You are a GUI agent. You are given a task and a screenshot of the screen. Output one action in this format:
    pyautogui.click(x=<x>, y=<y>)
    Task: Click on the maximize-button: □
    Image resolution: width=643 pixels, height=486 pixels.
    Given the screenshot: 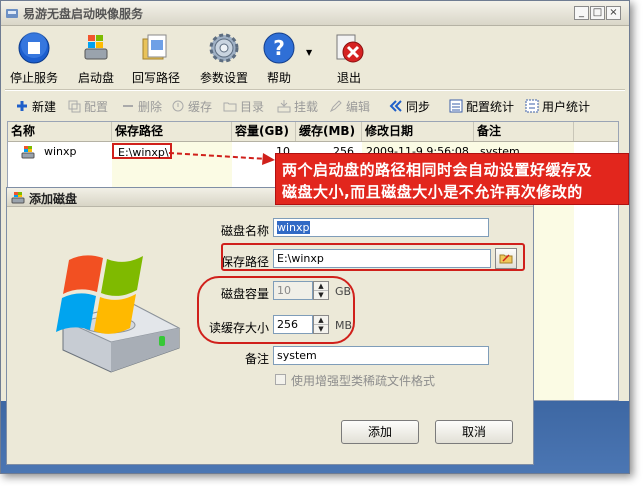 What is the action you would take?
    pyautogui.click(x=597, y=13)
    